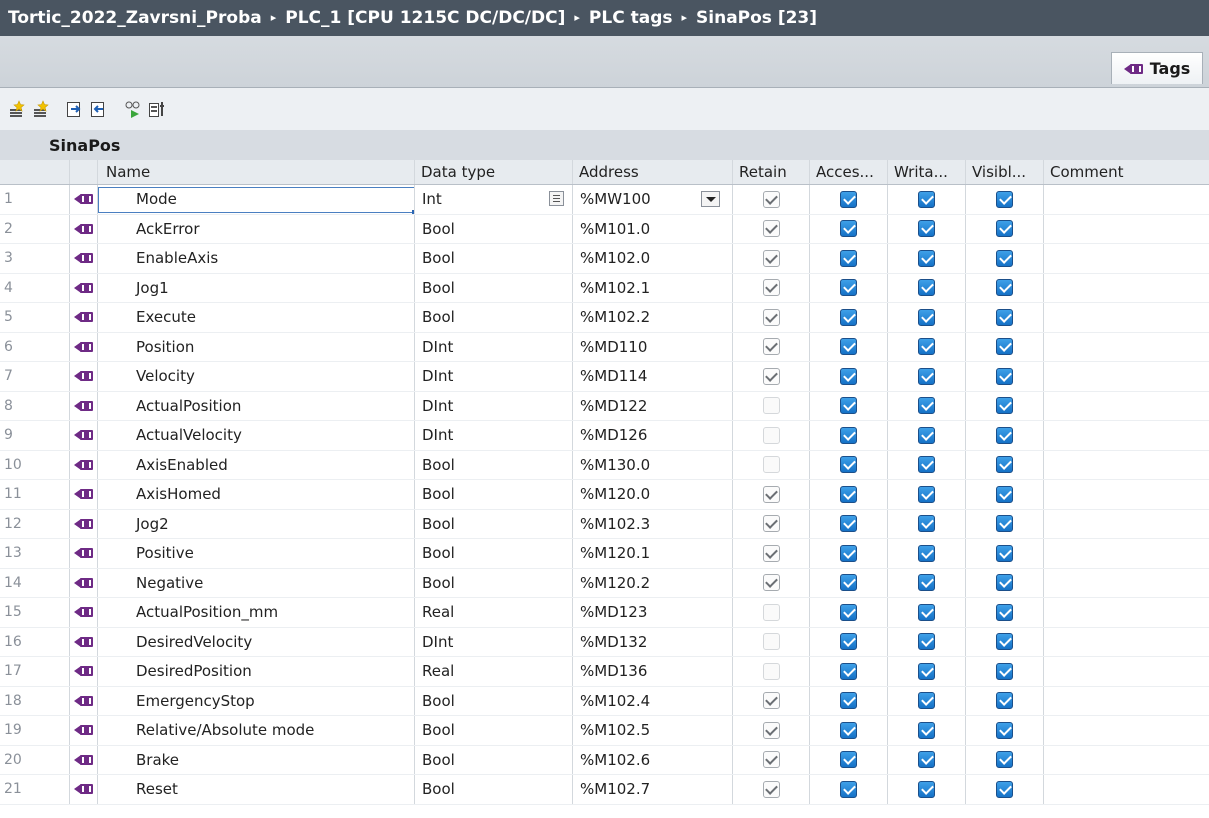  What do you see at coordinates (35, 730) in the screenshot?
I see `row-number: 19` at bounding box center [35, 730].